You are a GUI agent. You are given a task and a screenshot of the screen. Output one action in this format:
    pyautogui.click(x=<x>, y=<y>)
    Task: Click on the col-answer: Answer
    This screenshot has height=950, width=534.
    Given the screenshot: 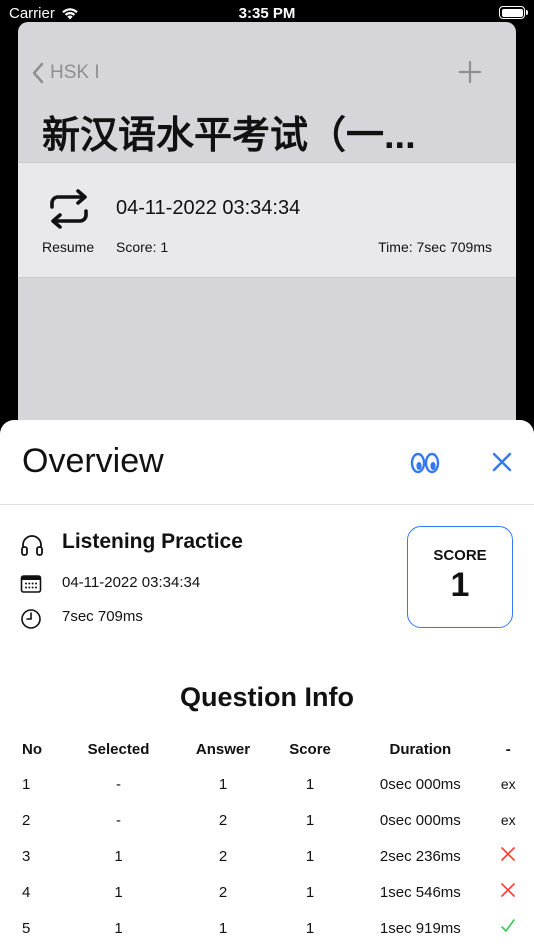 What is the action you would take?
    pyautogui.click(x=223, y=749)
    